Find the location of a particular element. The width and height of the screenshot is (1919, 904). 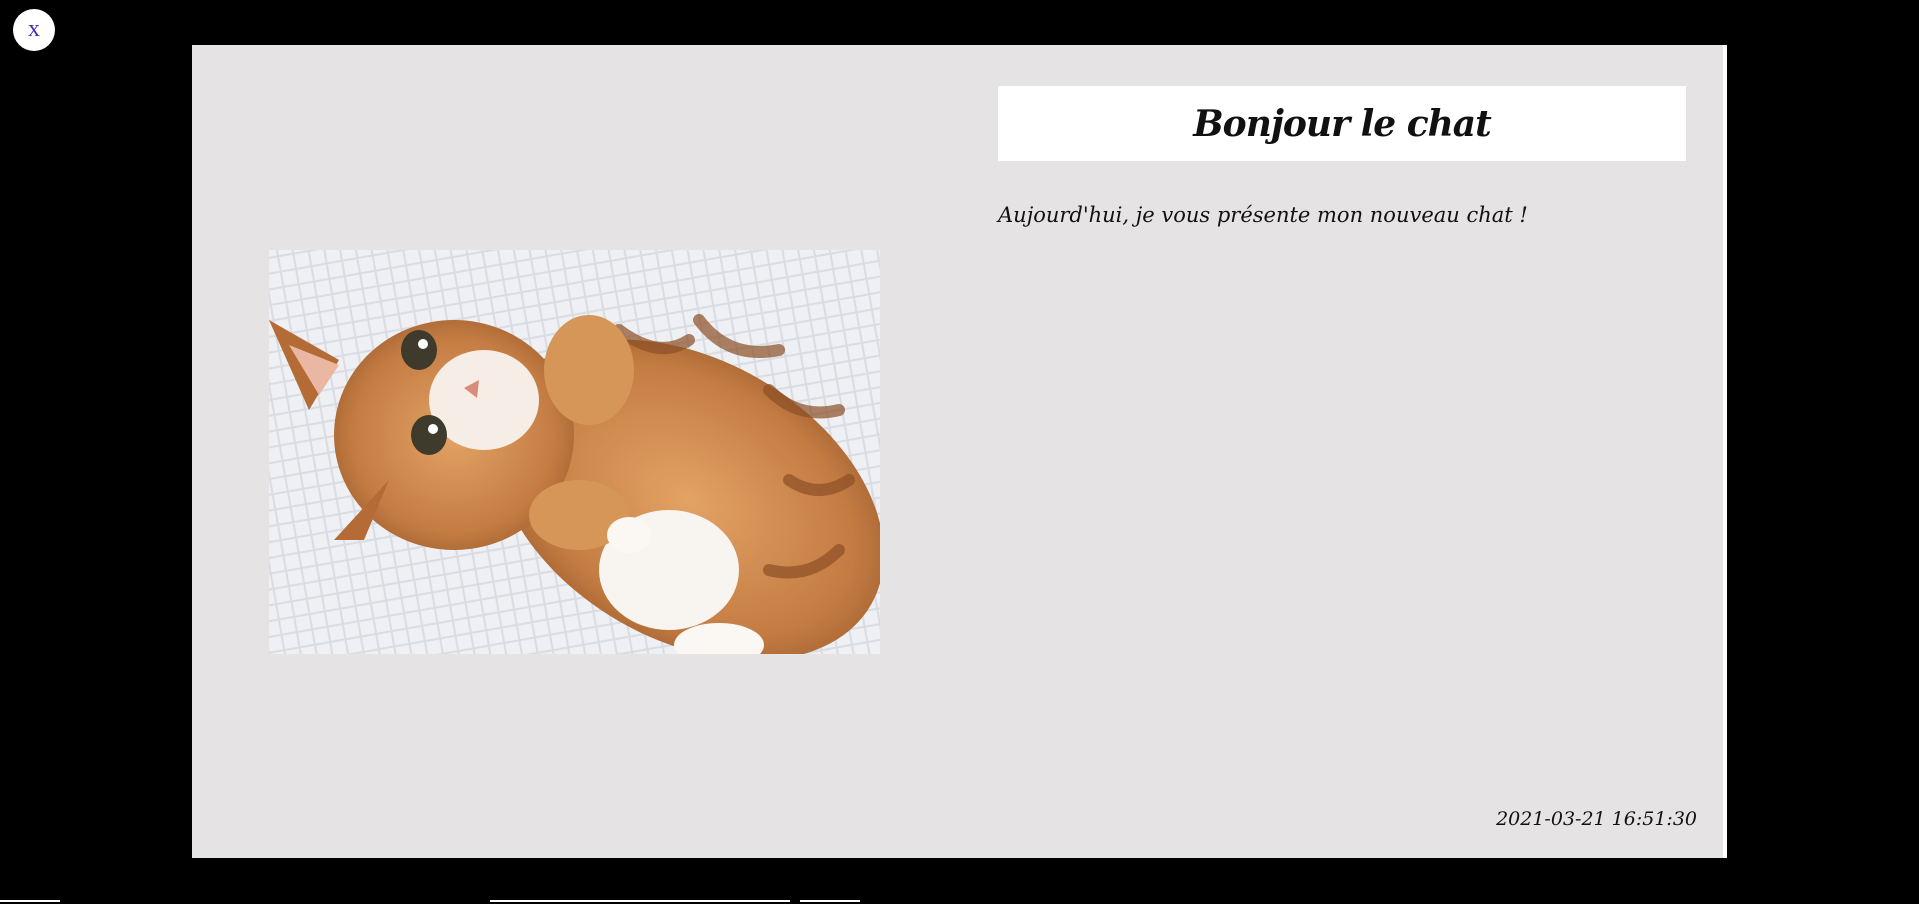

close-icon: x is located at coordinates (34, 29).